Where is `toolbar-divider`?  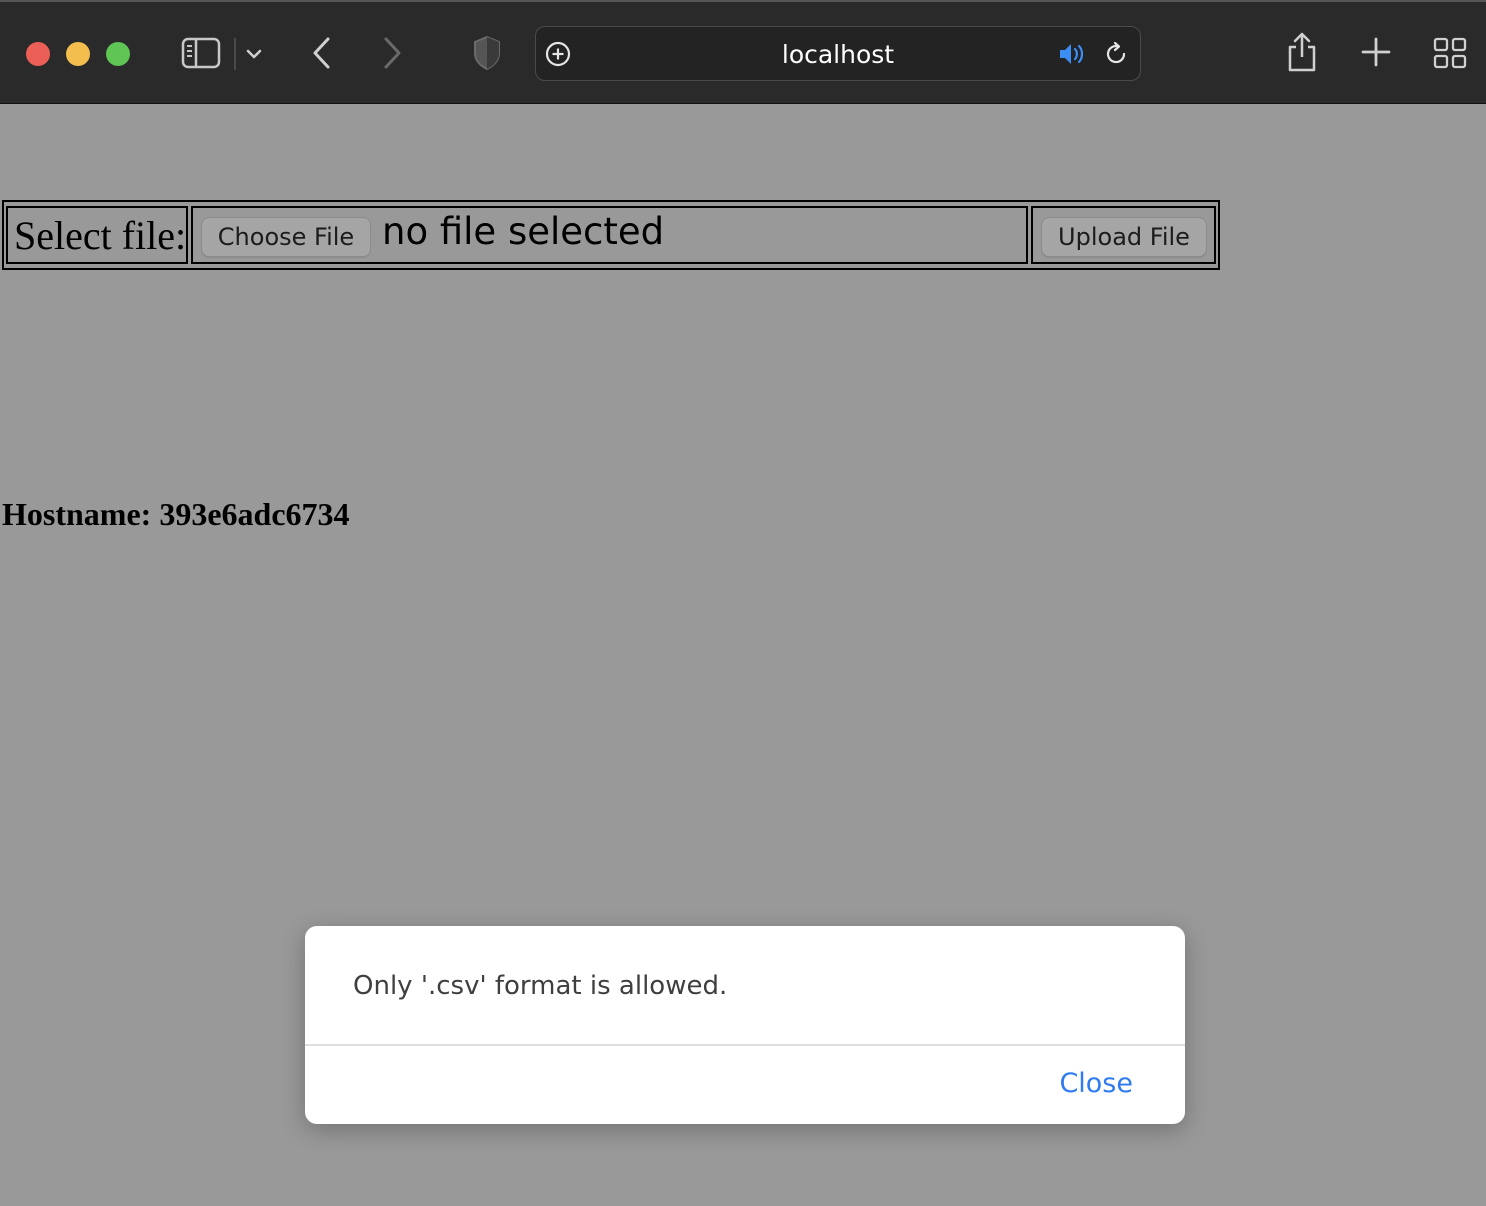 toolbar-divider is located at coordinates (235, 54).